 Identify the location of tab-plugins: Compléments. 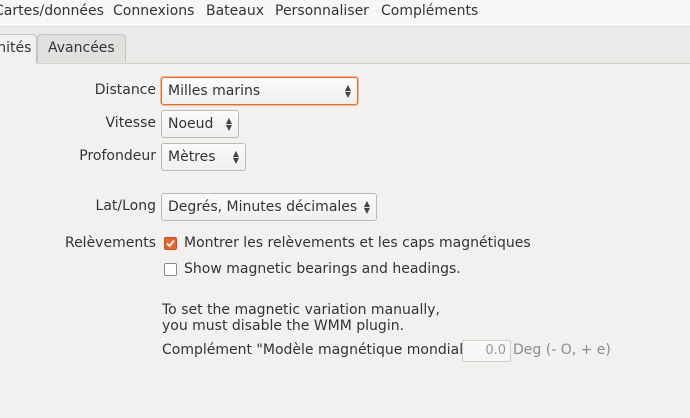
(429, 11).